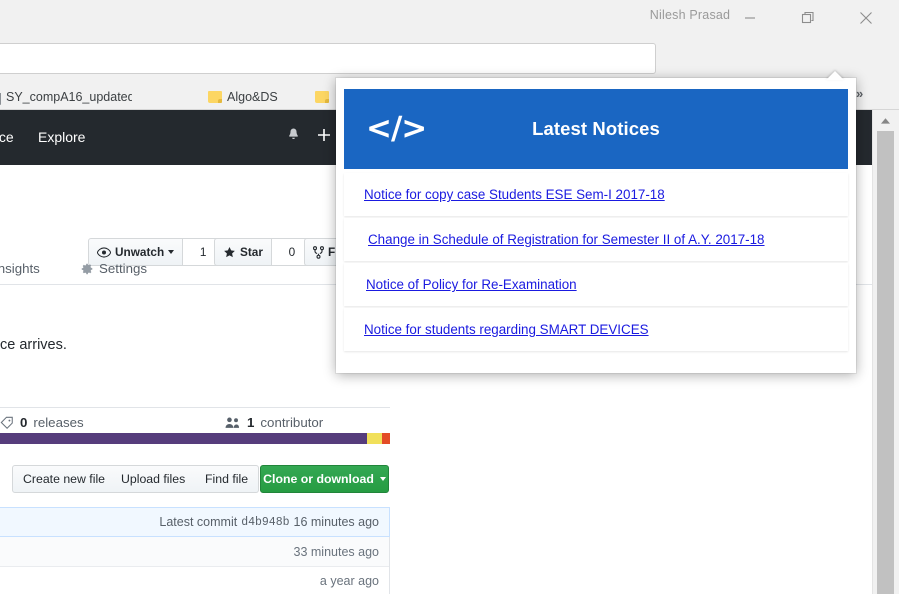 This screenshot has height=594, width=899. I want to click on scrollbar-thumb, so click(885, 362).